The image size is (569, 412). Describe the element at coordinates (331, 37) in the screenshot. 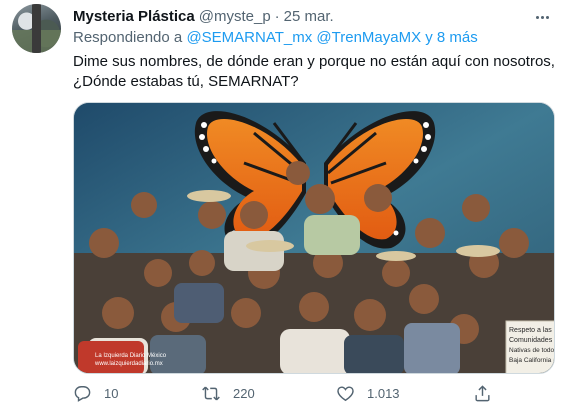

I see `reply-mentions-link: @SEMARNAT_mx @TrenMayaMX y 8 más` at that location.